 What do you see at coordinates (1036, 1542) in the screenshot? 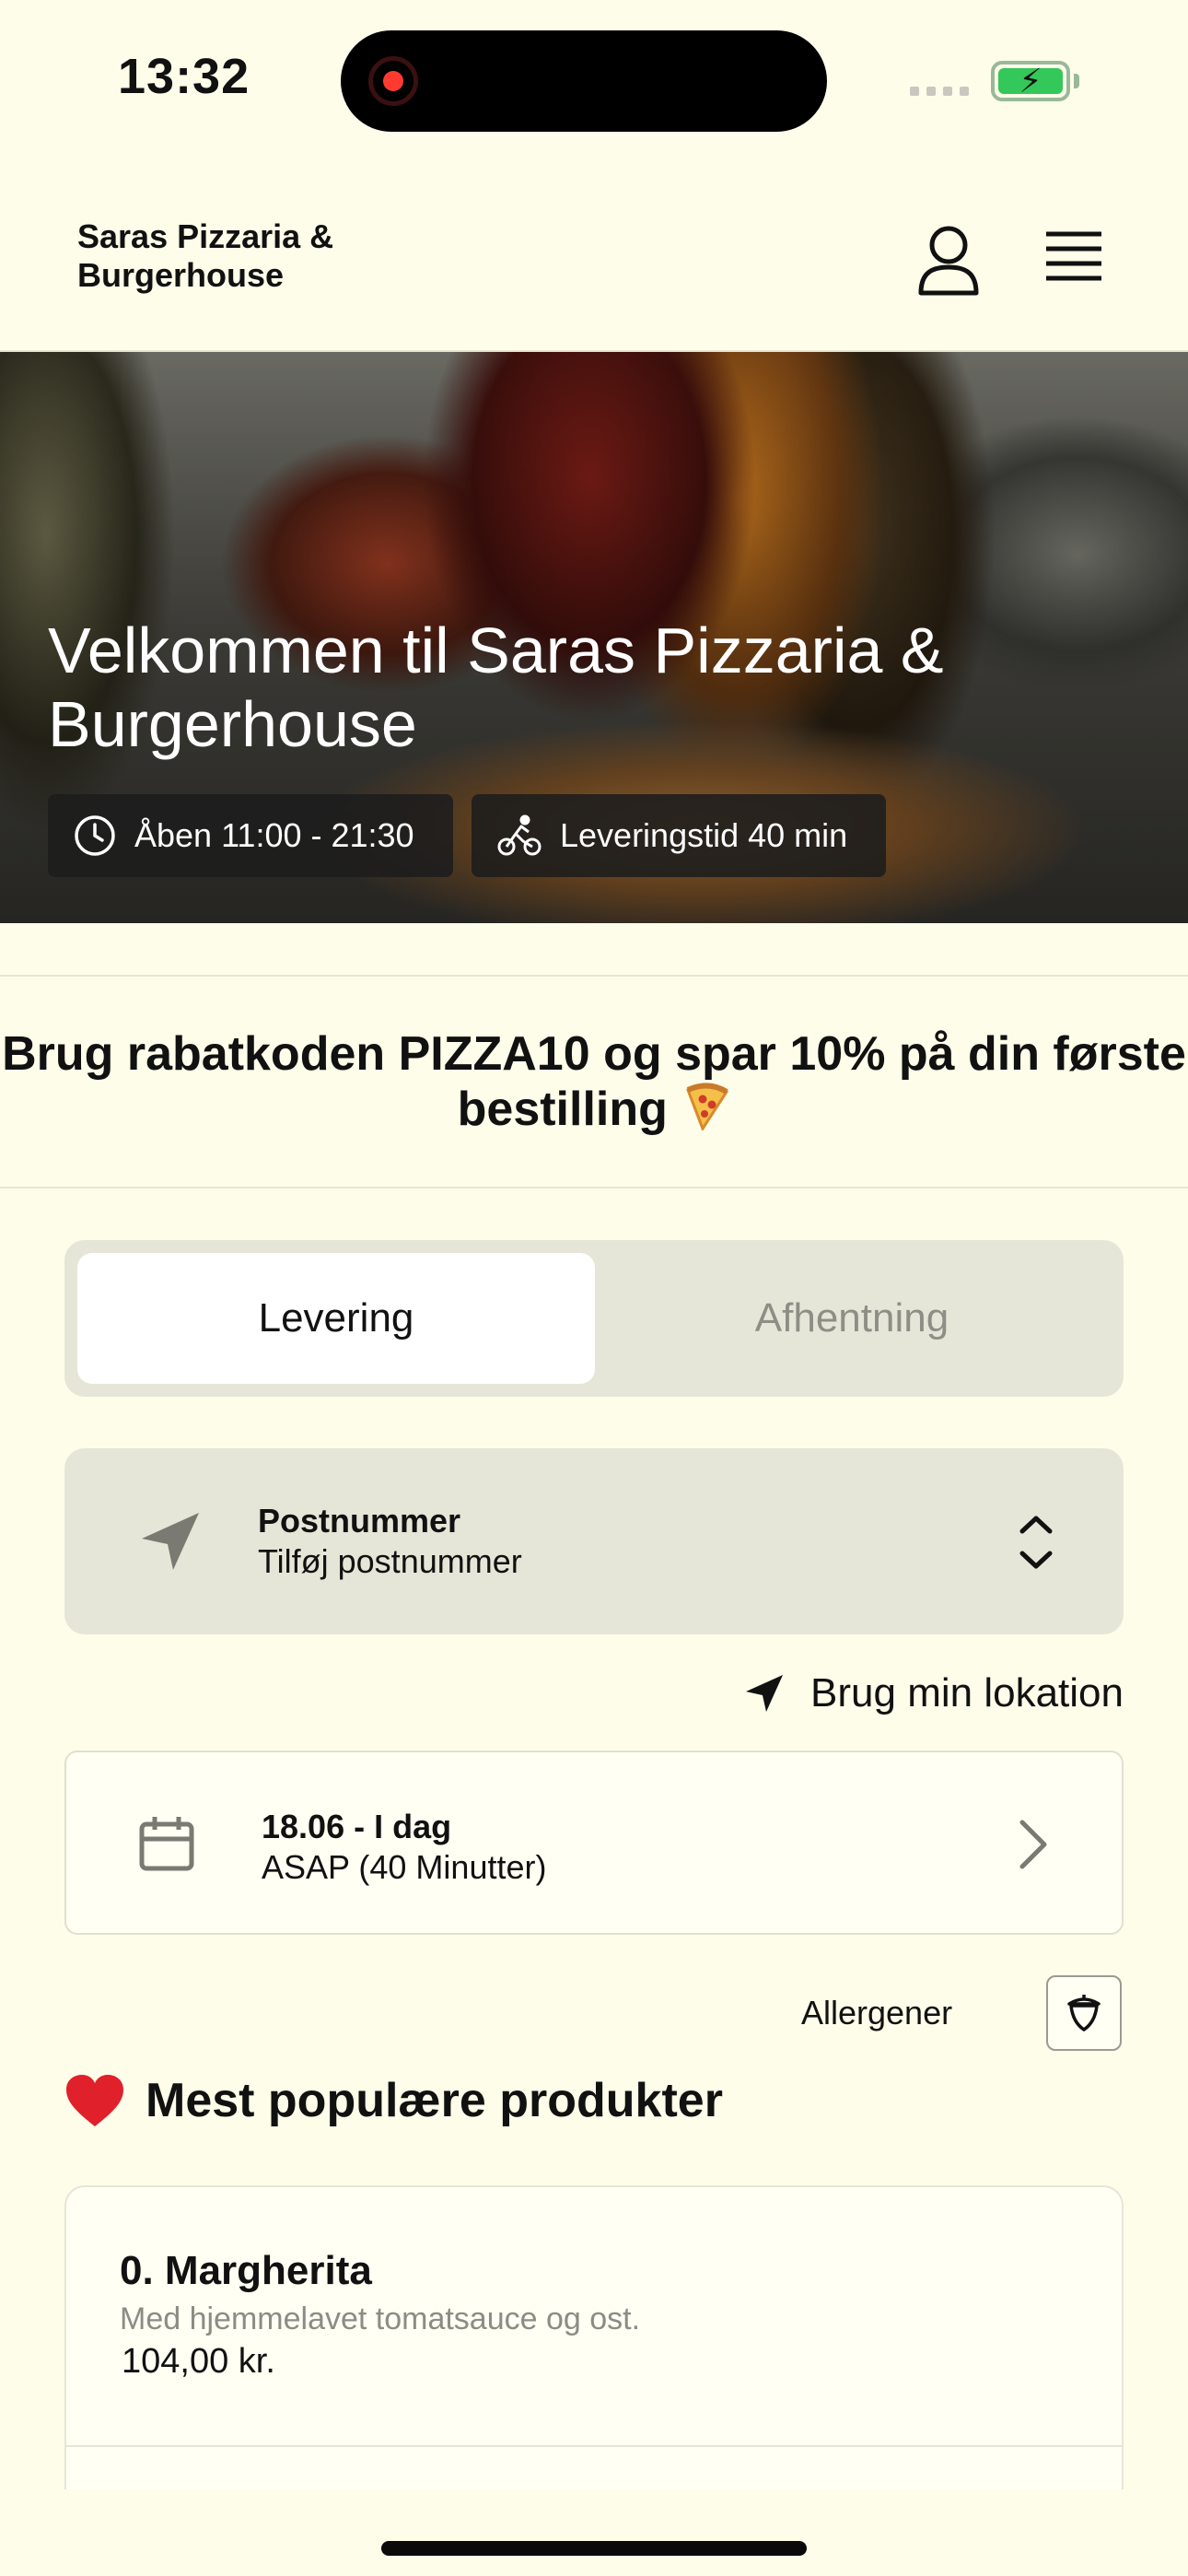
I see `chevron-up-down-icon` at bounding box center [1036, 1542].